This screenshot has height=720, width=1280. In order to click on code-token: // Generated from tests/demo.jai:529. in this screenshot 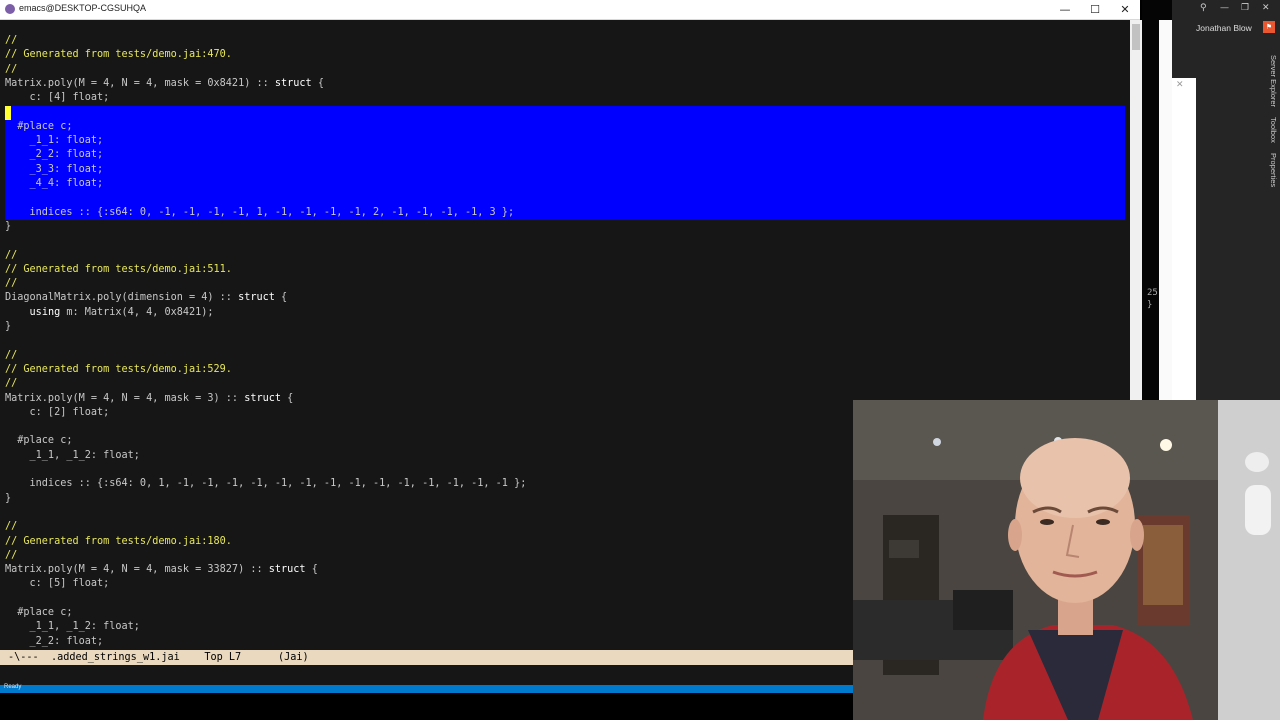, I will do `click(118, 369)`.